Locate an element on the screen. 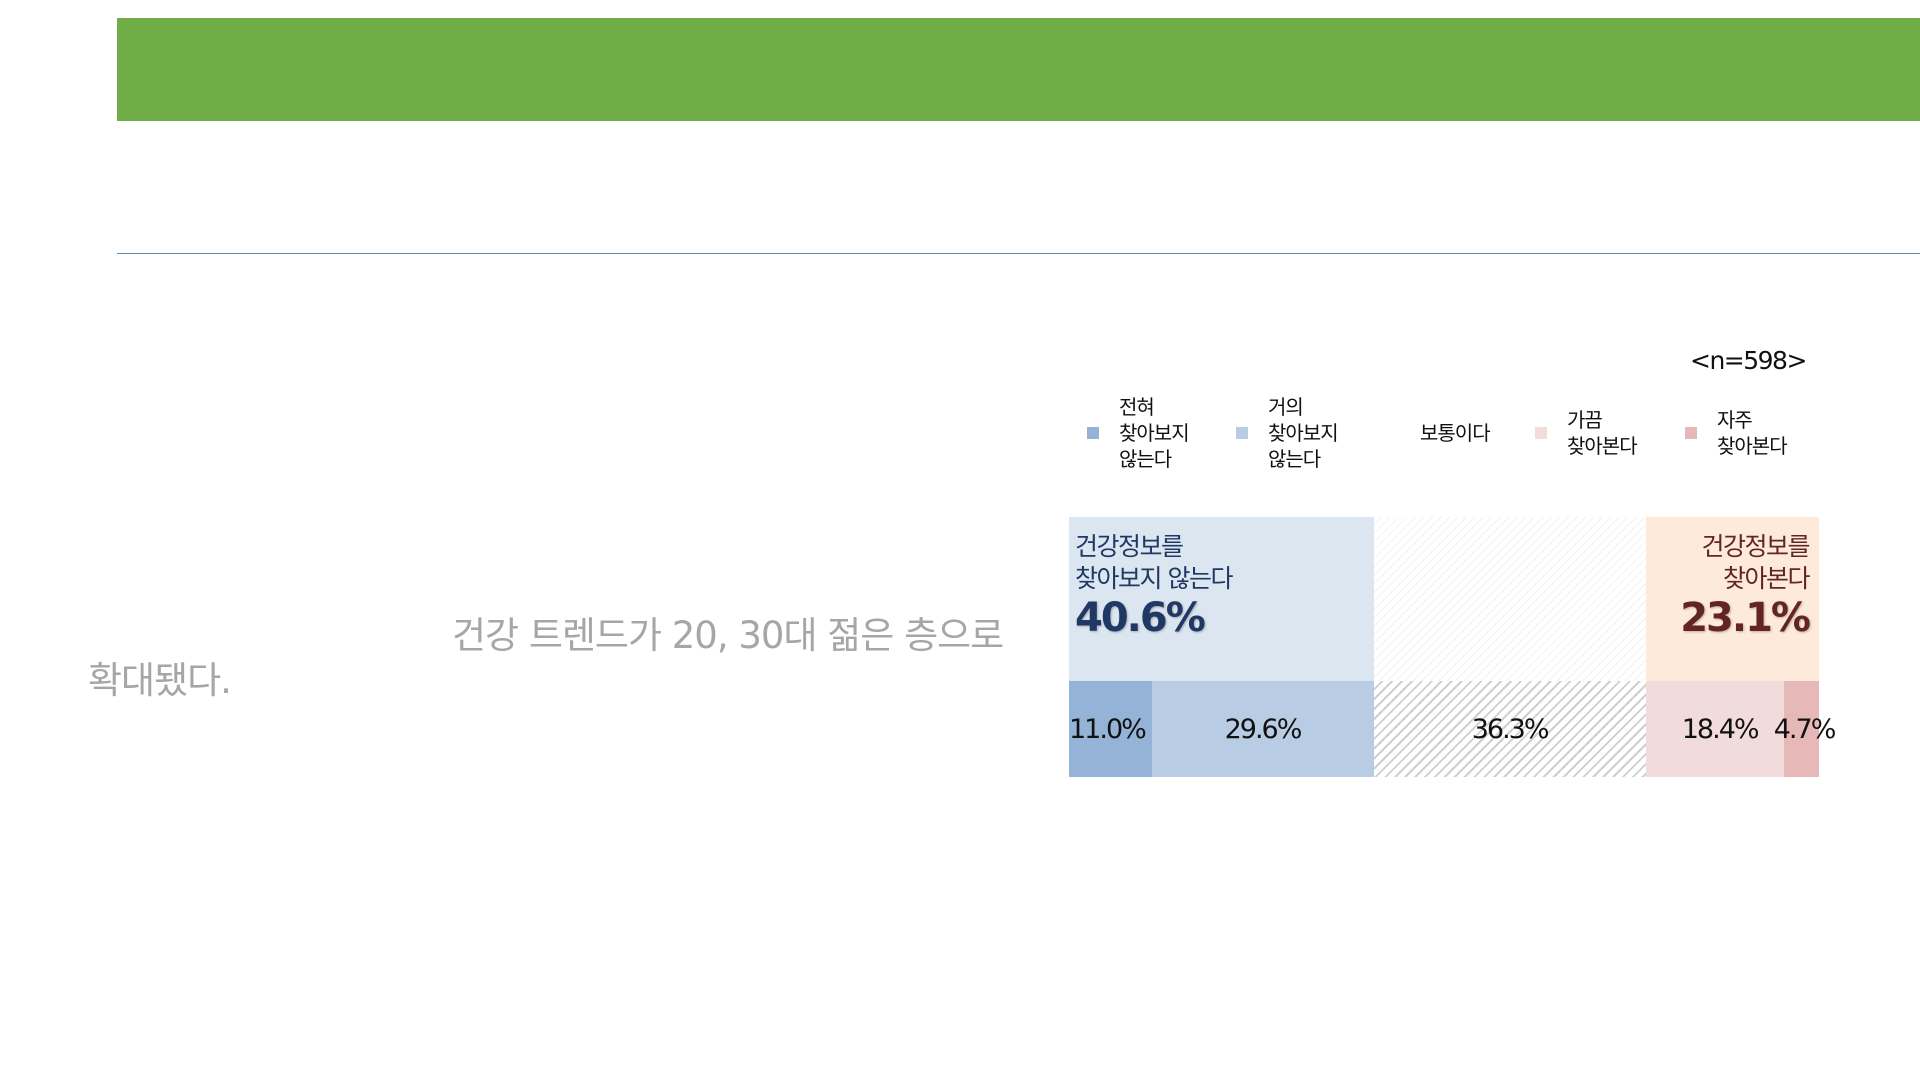 The image size is (1920, 1080). group-searching: 건강정보를 찾아본다 23.1% is located at coordinates (1732, 599).